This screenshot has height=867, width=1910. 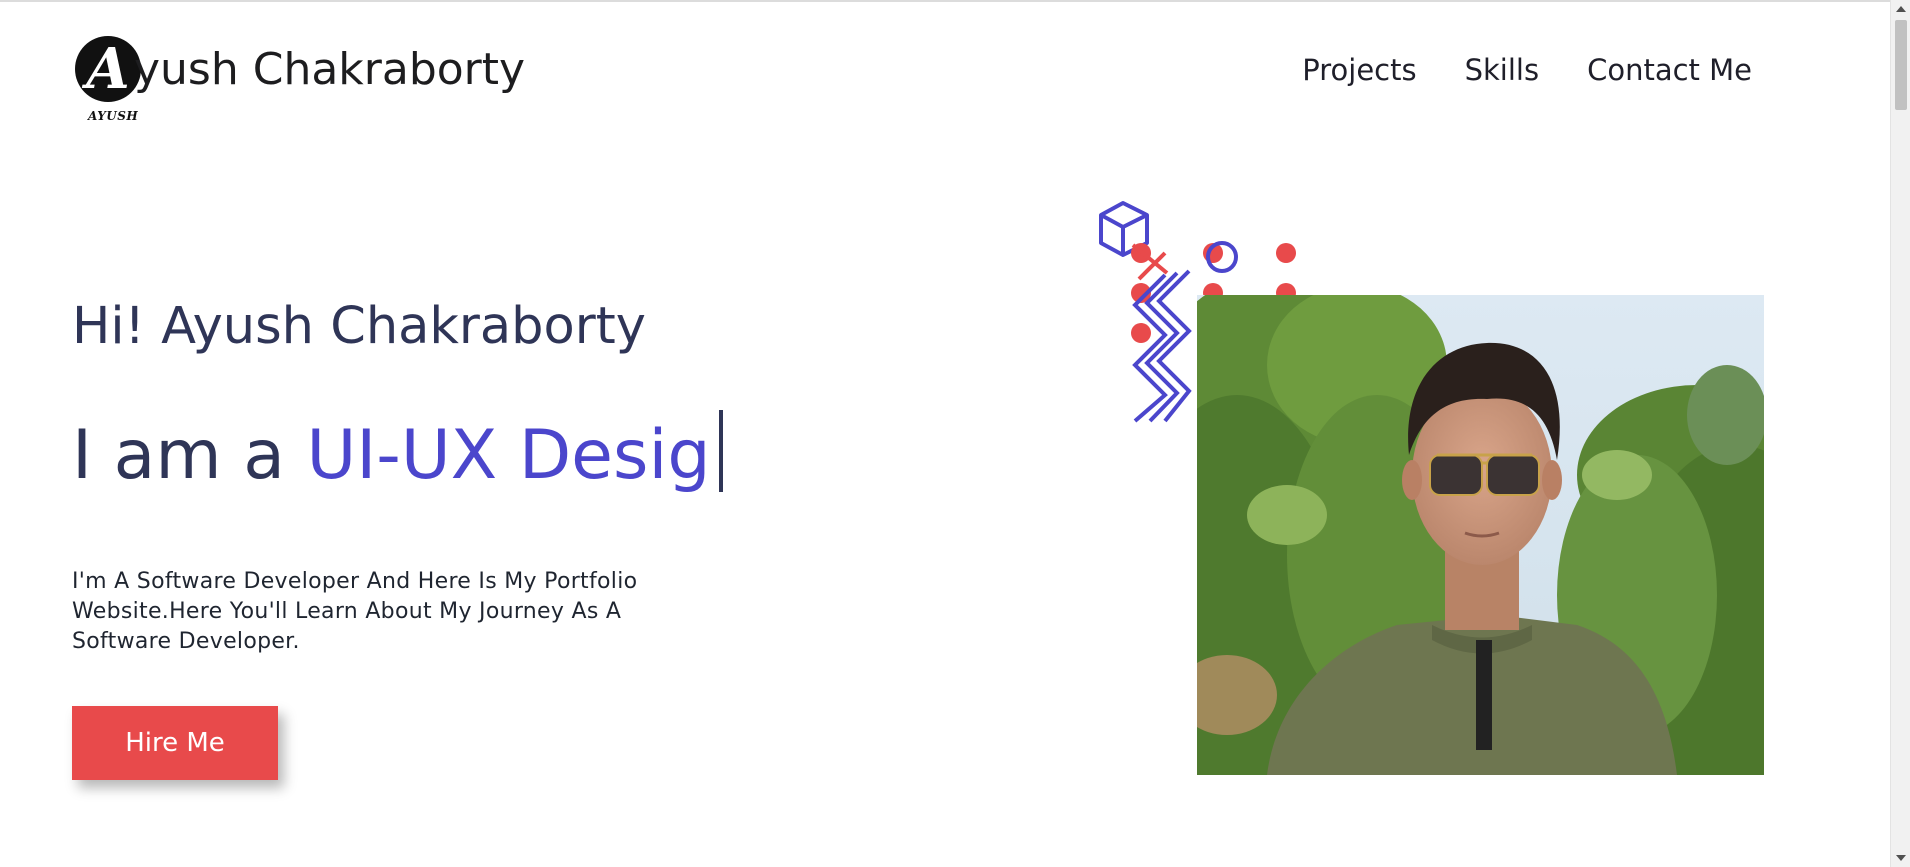 I want to click on logo-icon: A, so click(x=108, y=69).